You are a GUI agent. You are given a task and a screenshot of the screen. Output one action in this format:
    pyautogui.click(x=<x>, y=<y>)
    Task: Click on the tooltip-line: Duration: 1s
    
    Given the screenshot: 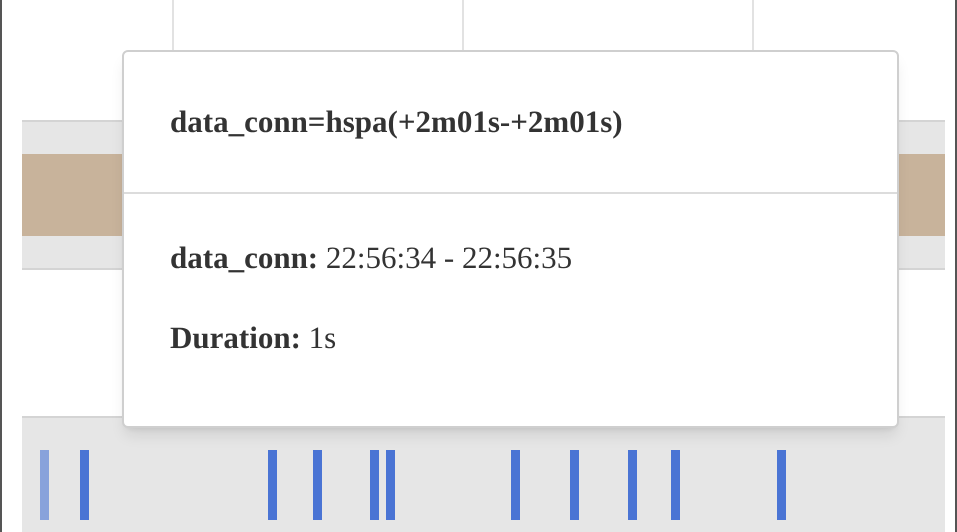 What is the action you would take?
    pyautogui.click(x=253, y=338)
    